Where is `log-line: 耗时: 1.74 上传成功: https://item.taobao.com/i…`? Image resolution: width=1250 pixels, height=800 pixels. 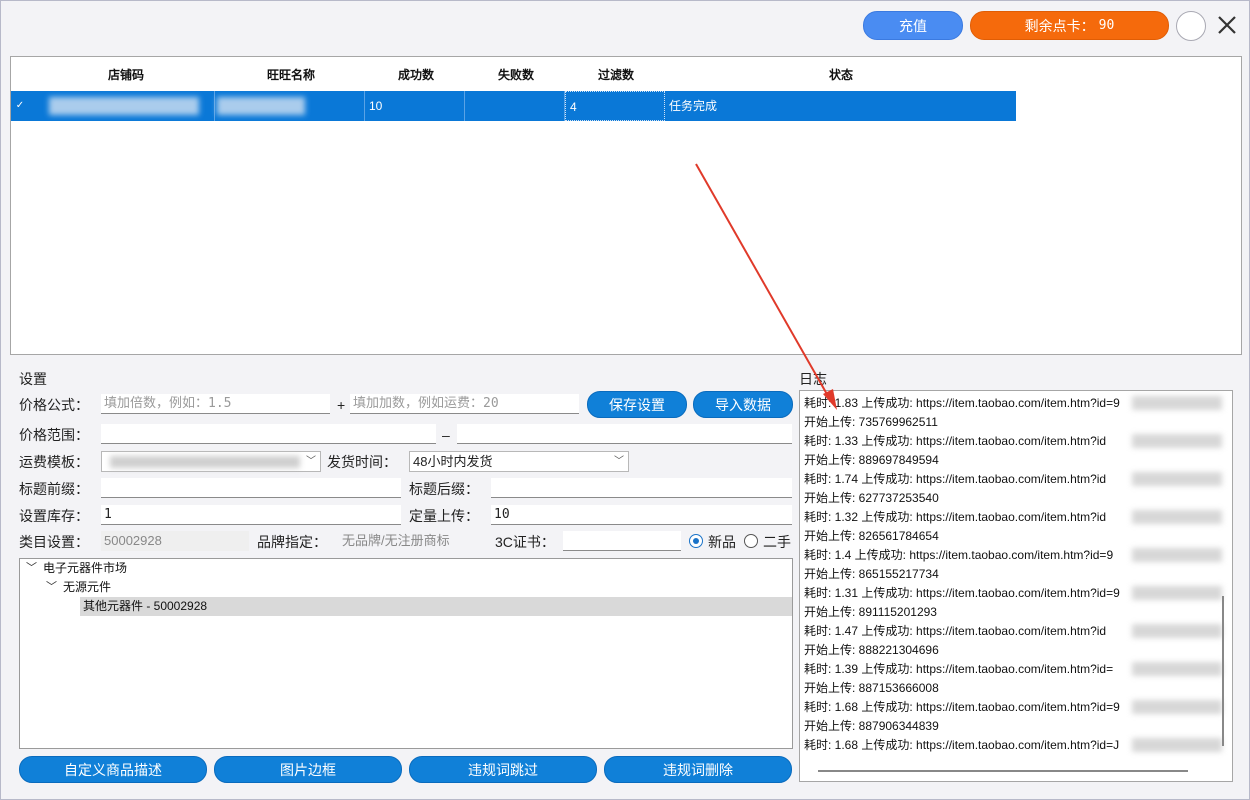
log-line: 耗时: 1.74 上传成功: https://item.taobao.com/i… is located at coordinates (955, 479).